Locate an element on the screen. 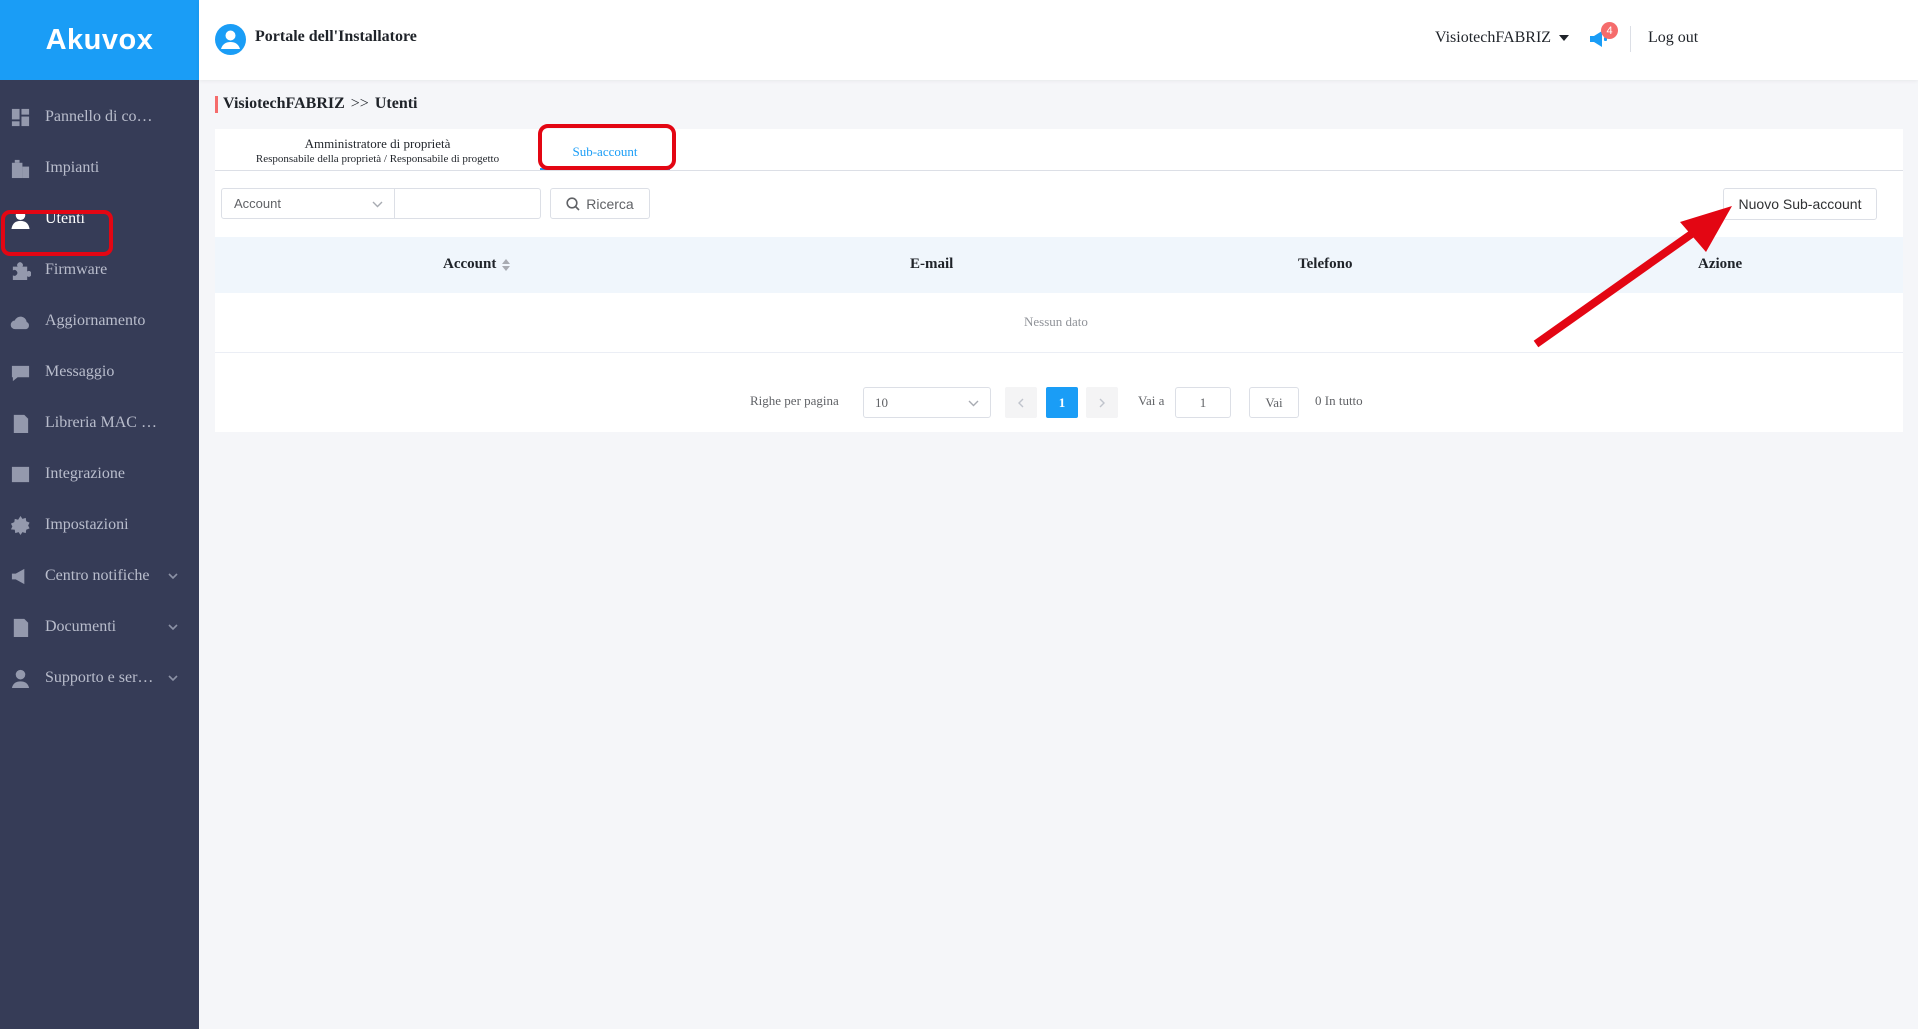 Image resolution: width=1918 pixels, height=1029 pixels. user-name: VisiotechFABRIZ is located at coordinates (1493, 37).